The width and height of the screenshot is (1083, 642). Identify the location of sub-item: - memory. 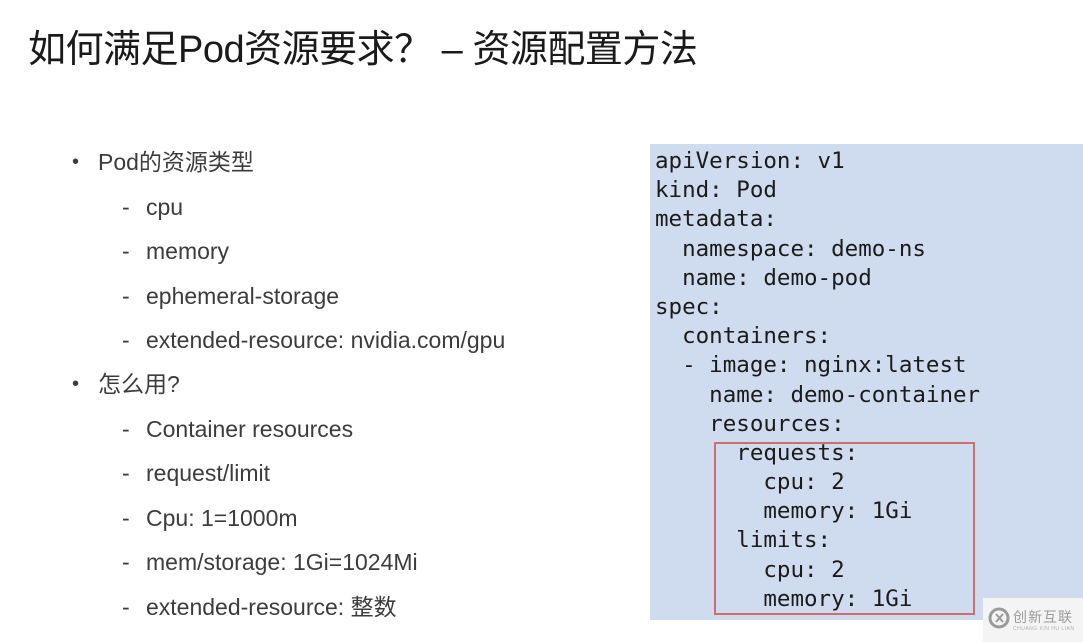
(352, 251).